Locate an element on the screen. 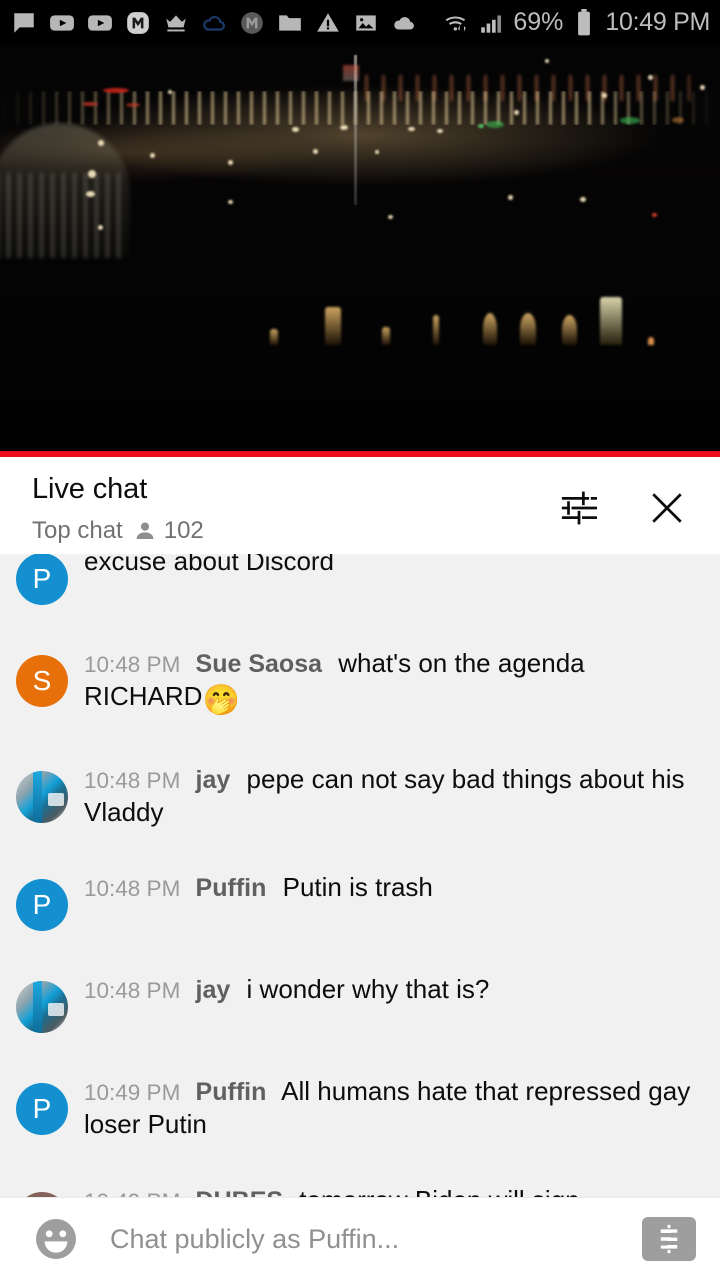  chat-input is located at coordinates (359, 1239).